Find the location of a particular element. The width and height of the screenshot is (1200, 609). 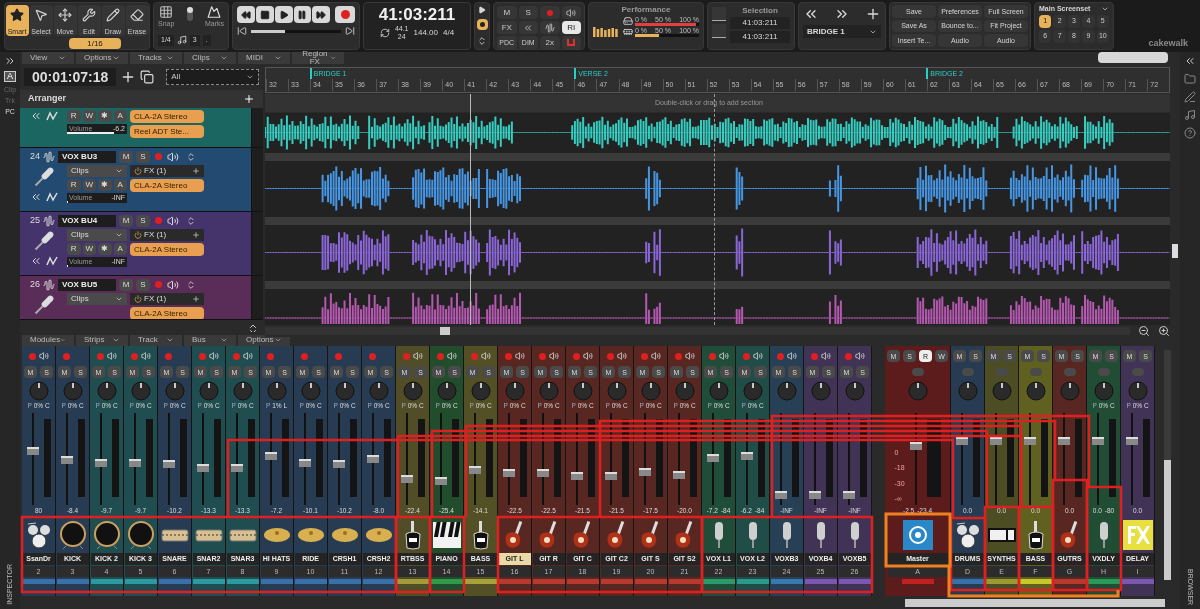

menu-button: Bus is located at coordinates (210, 340).